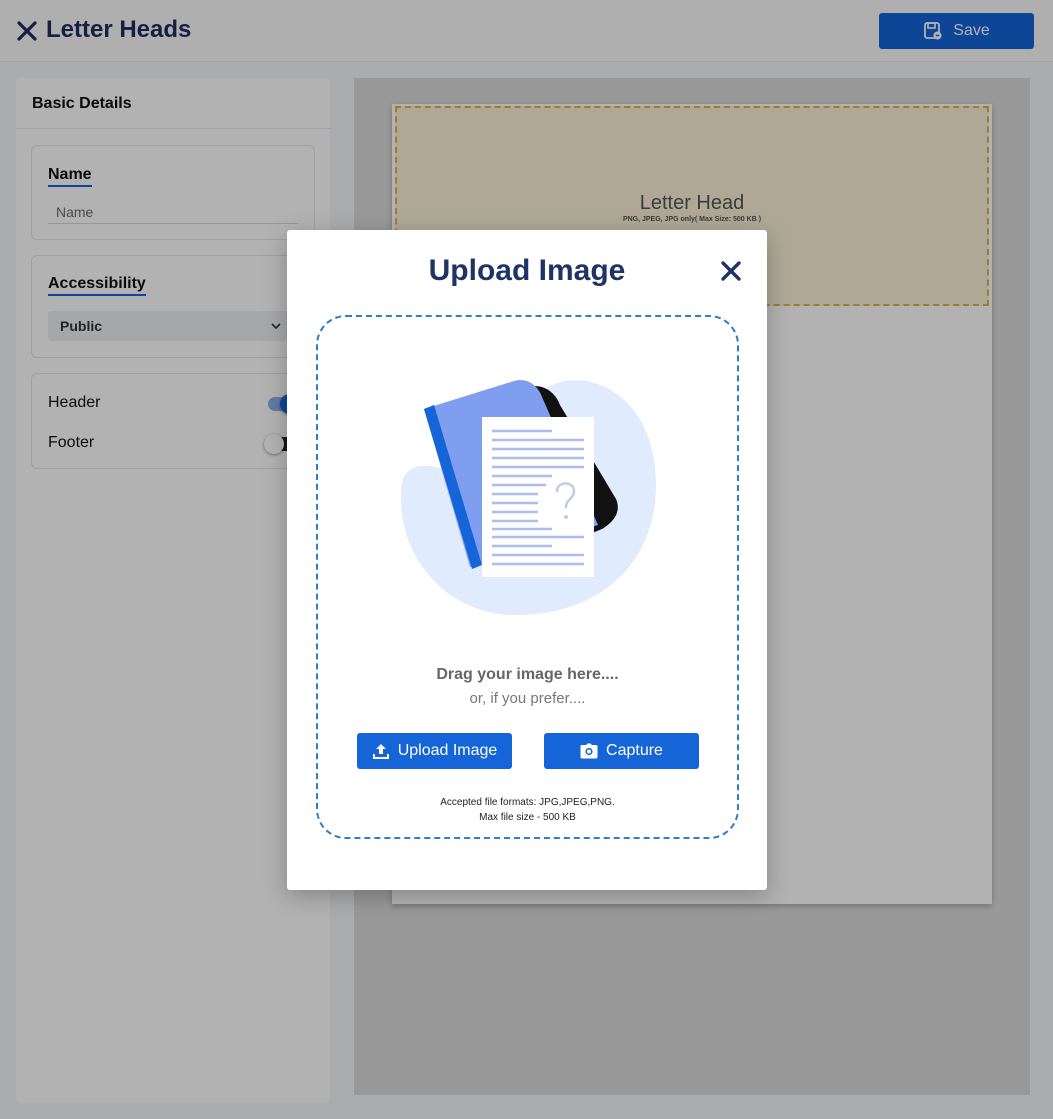 This screenshot has height=1119, width=1053. What do you see at coordinates (380, 751) in the screenshot?
I see `upload-icon` at bounding box center [380, 751].